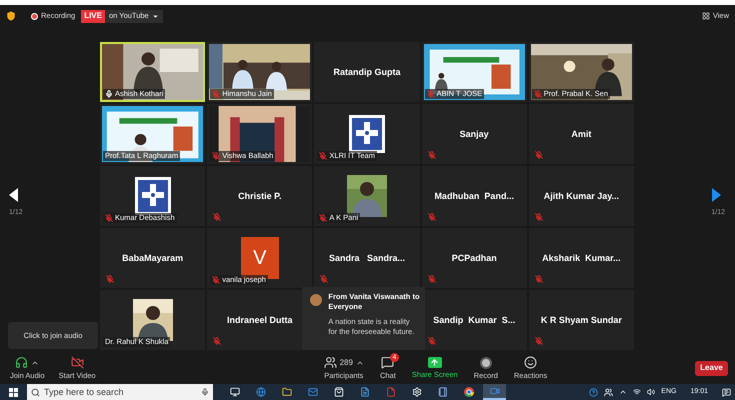 The height and width of the screenshot is (400, 735). I want to click on notebook-icon, so click(443, 392).